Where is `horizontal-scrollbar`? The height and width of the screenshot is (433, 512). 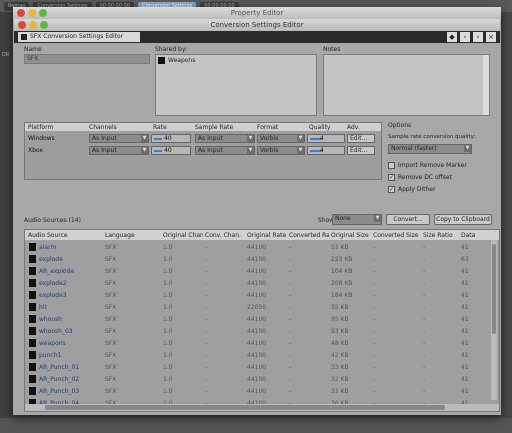
horizontal-scrollbar is located at coordinates (262, 407).